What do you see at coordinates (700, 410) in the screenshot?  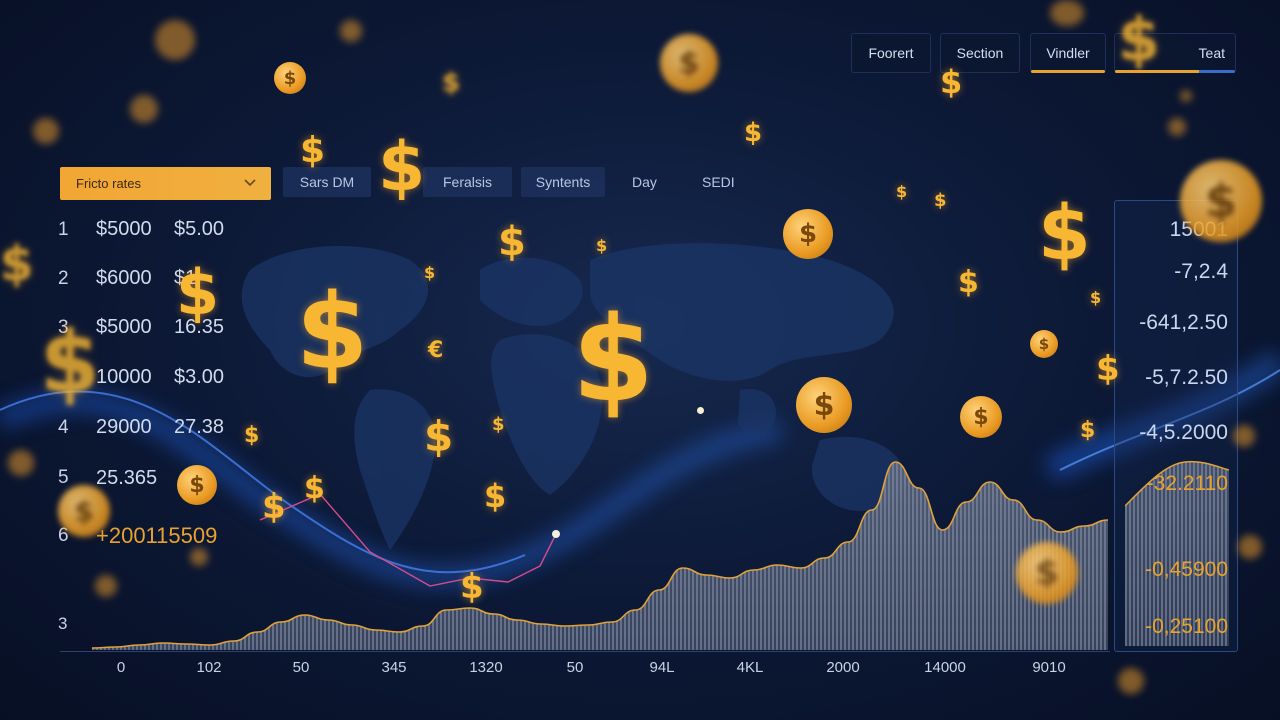 I see `map-point-marker` at bounding box center [700, 410].